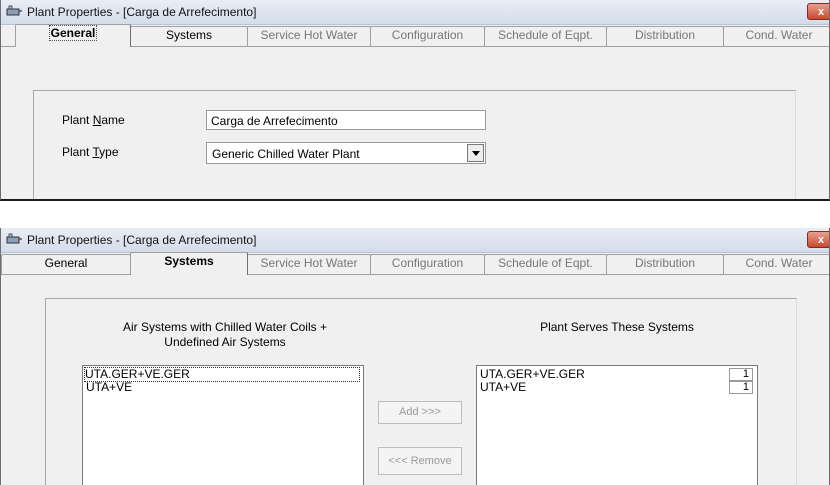 This screenshot has width=830, height=485. Describe the element at coordinates (93, 120) in the screenshot. I see `plant-name-label: Plant Name` at that location.